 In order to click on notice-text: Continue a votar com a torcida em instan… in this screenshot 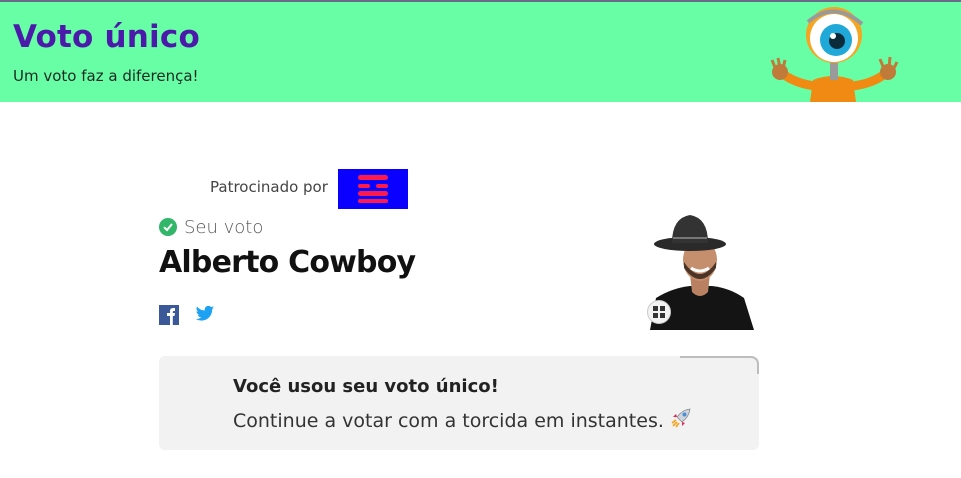, I will do `click(448, 421)`.